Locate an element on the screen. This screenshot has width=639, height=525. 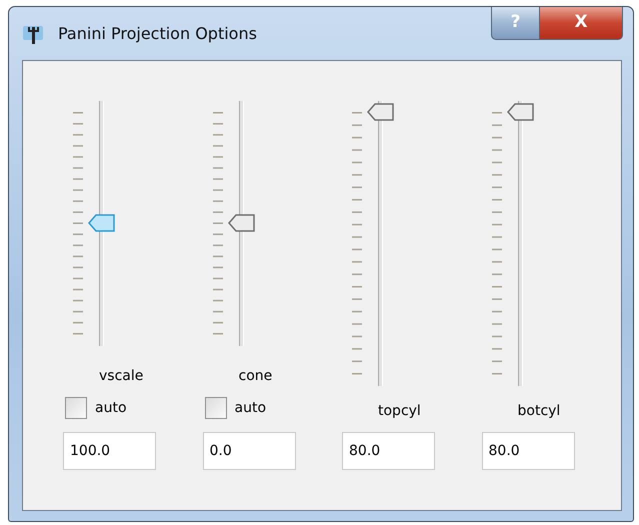
slider-label: botcyl is located at coordinates (540, 411).